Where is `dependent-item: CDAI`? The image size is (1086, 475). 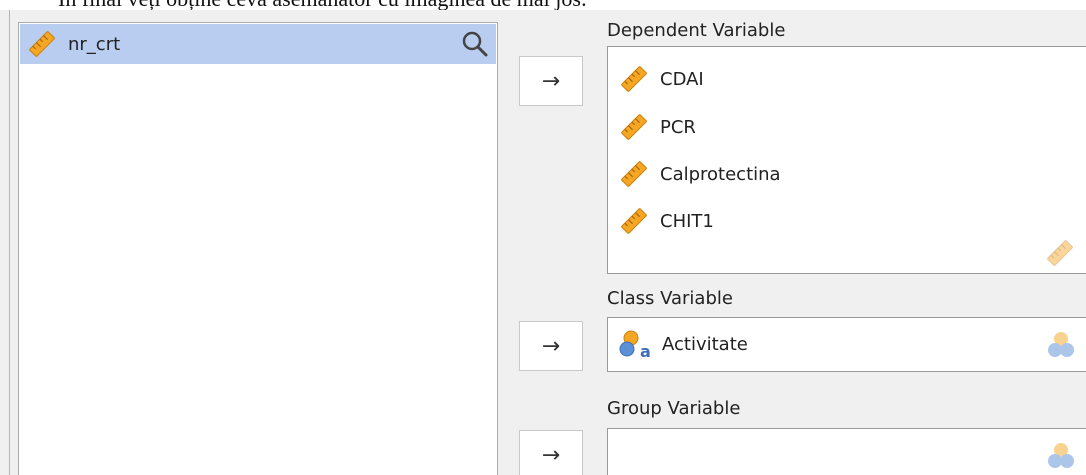 dependent-item: CDAI is located at coordinates (661, 79).